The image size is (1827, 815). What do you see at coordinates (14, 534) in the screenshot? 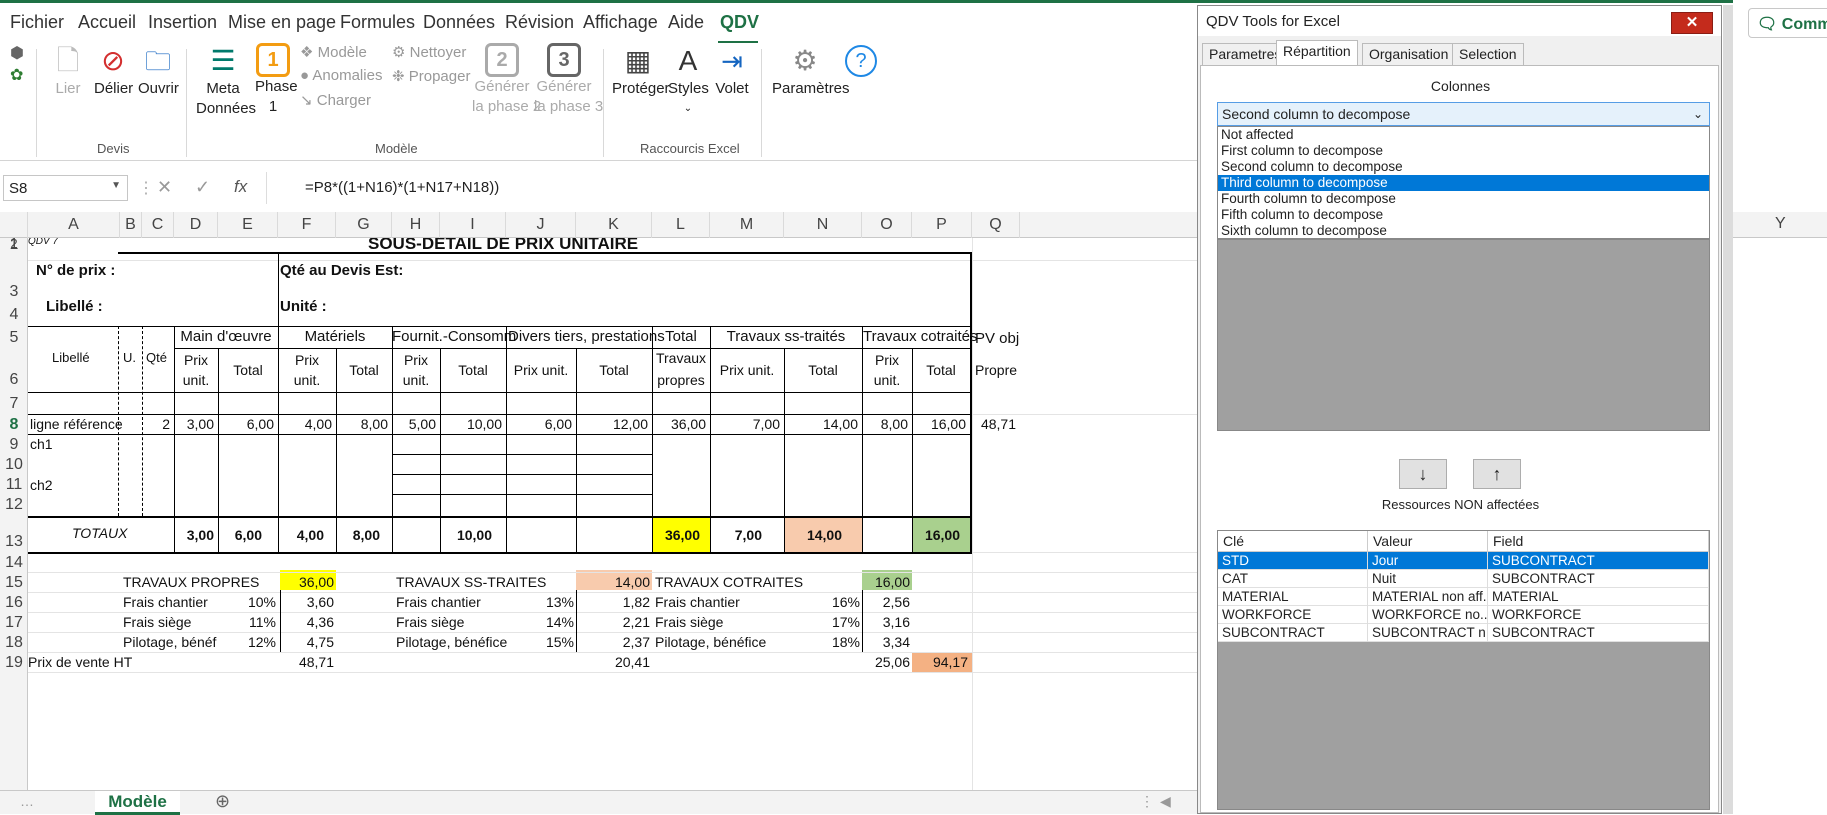
I see `row-header: 13` at bounding box center [14, 534].